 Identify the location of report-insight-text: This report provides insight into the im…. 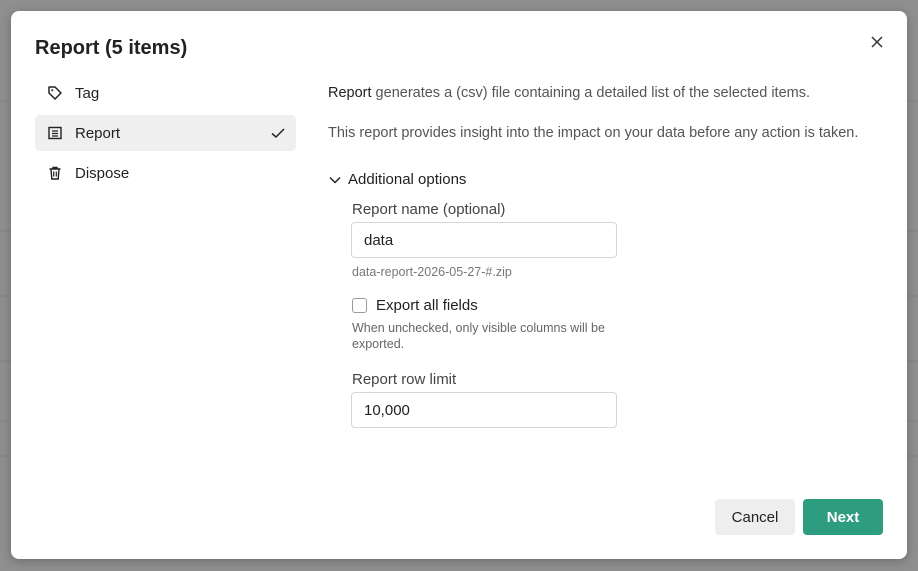
(593, 133).